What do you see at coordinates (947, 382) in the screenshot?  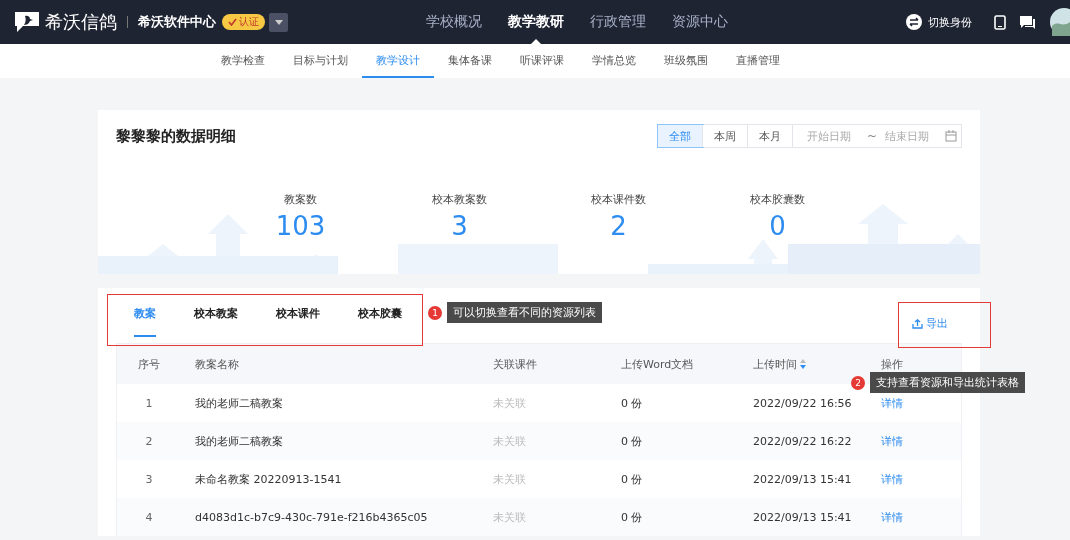 I see `annotation-tooltip: 支持查看资源和导出统计表格` at bounding box center [947, 382].